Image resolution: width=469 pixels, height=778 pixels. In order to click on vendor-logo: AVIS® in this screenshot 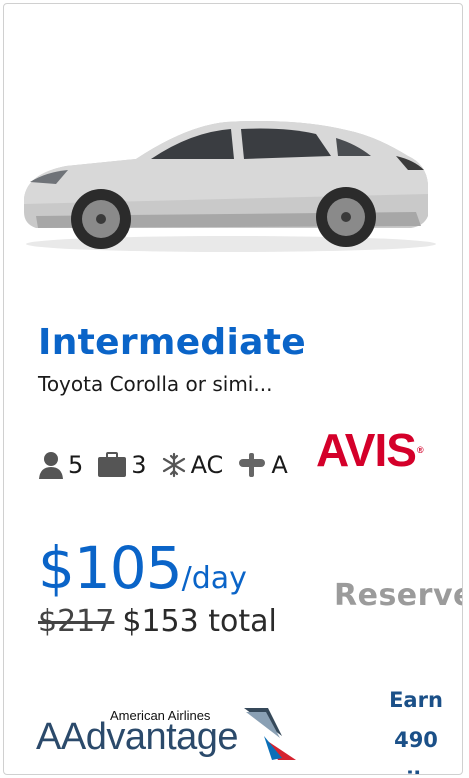, I will do `click(370, 450)`.